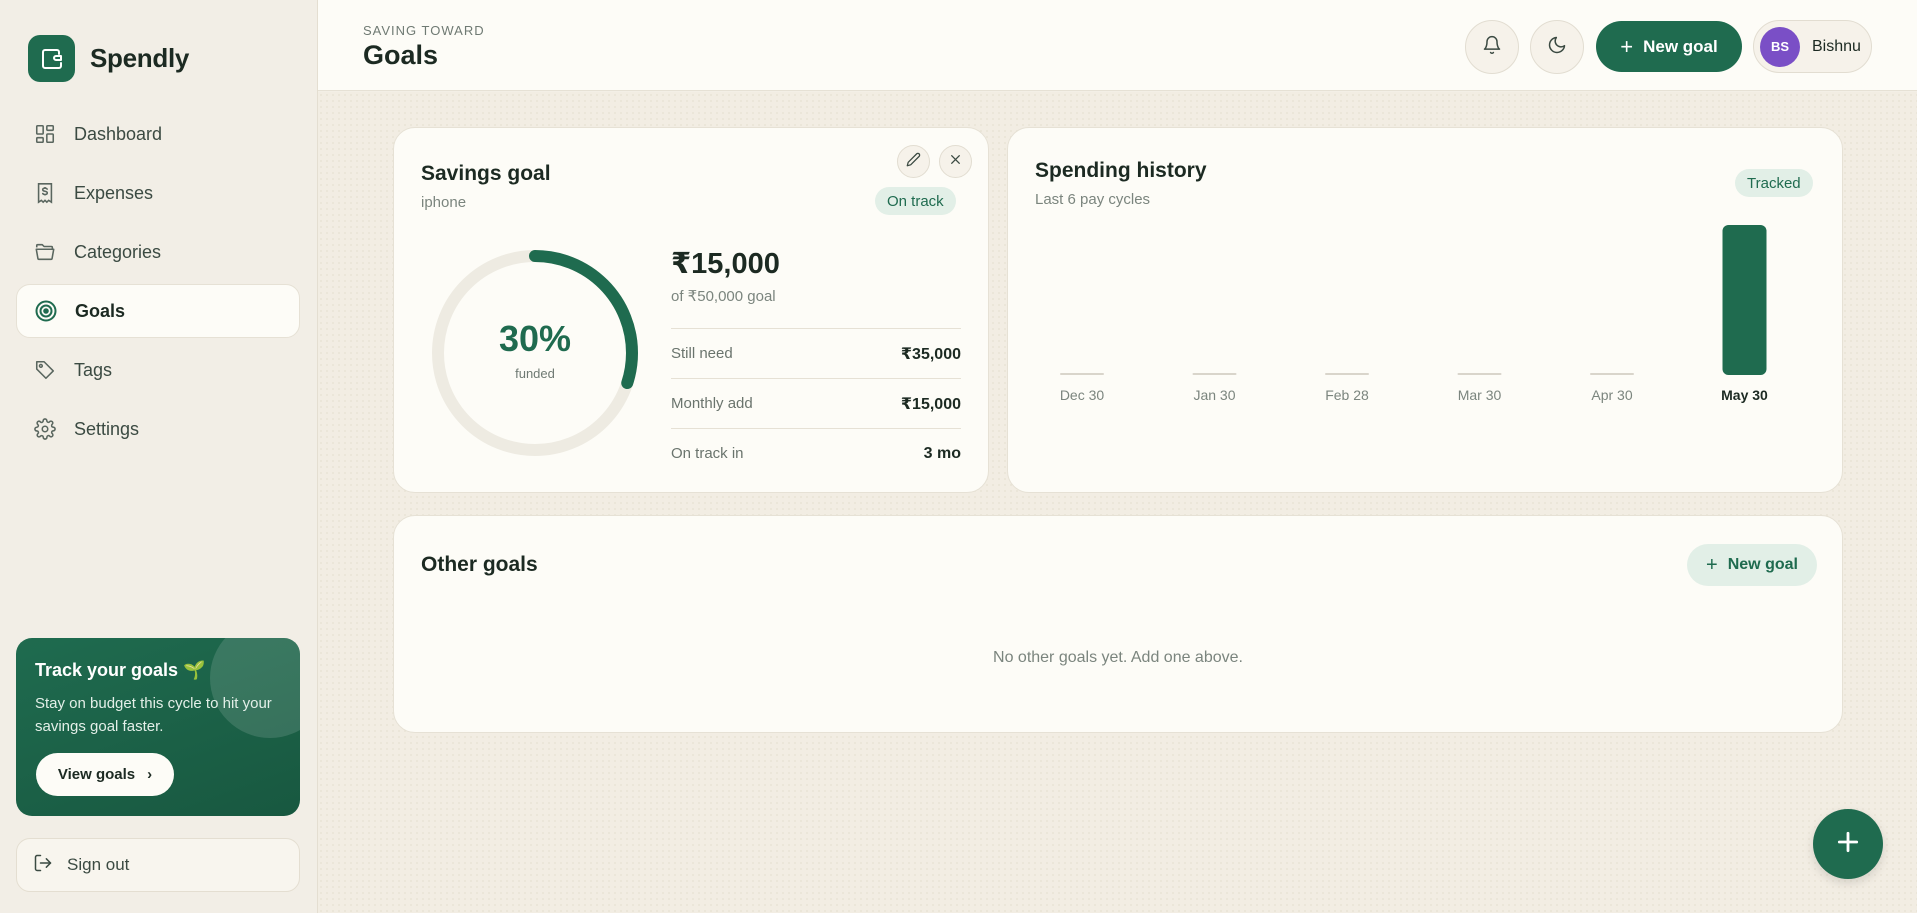 The width and height of the screenshot is (1917, 913). Describe the element at coordinates (51, 58) in the screenshot. I see `wallet-icon` at that location.